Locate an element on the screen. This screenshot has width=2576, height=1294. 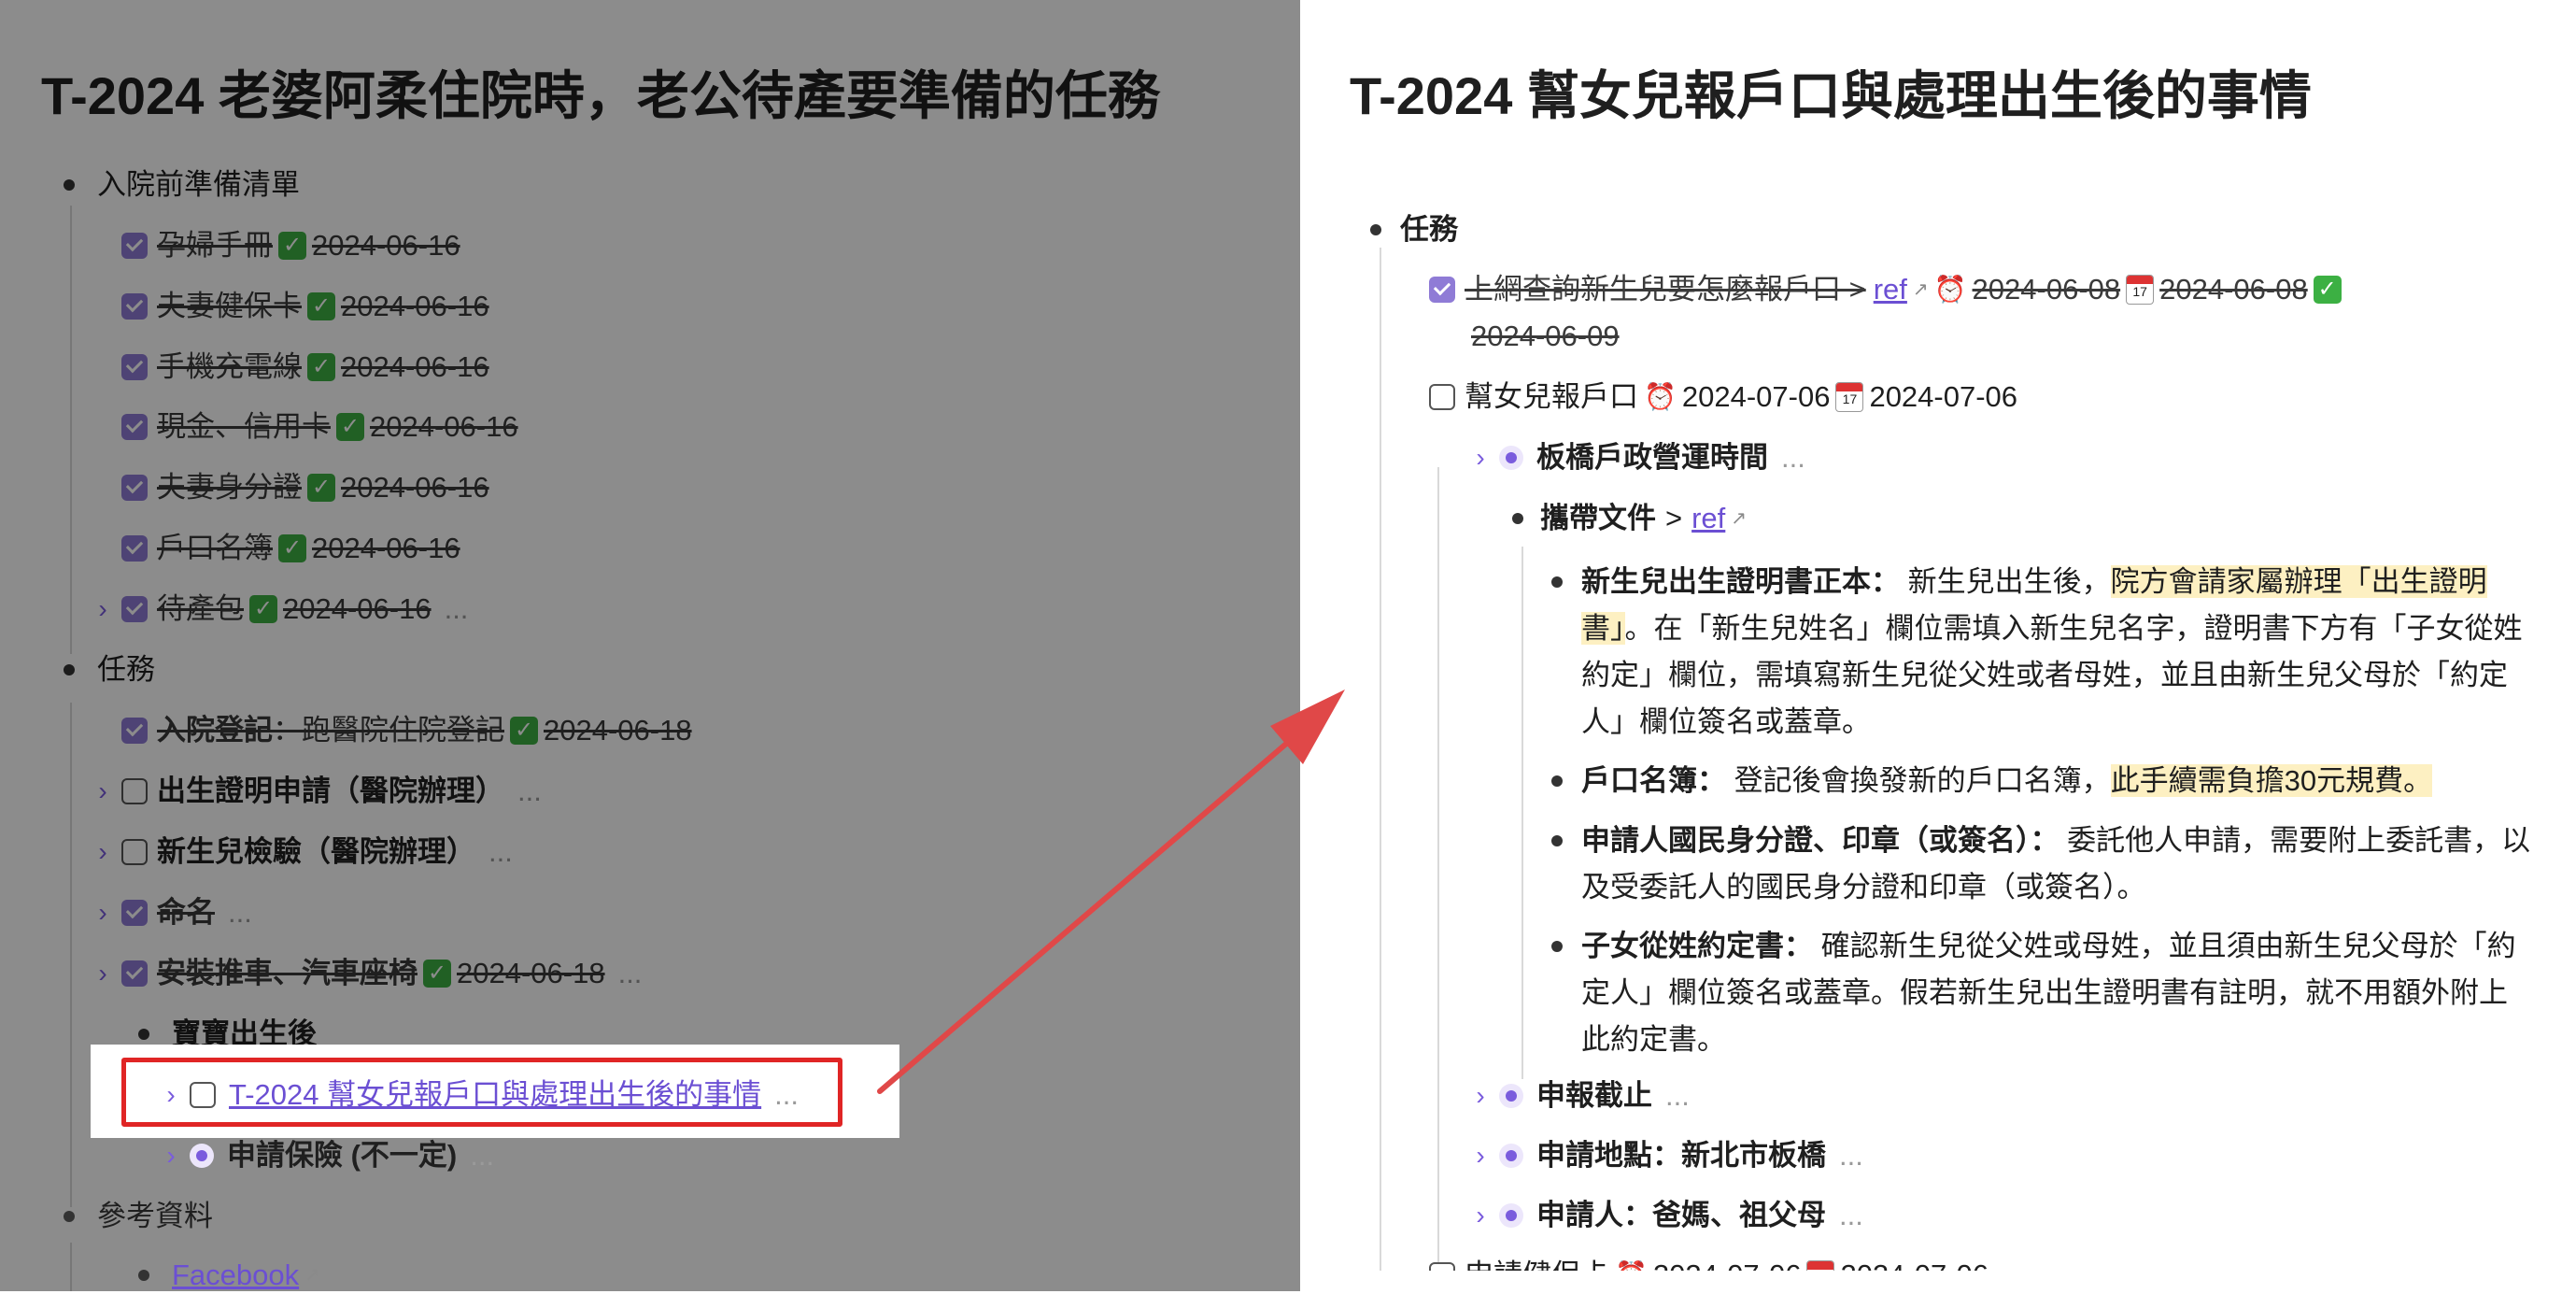
annotation-arrow is located at coordinates (1111, 892).